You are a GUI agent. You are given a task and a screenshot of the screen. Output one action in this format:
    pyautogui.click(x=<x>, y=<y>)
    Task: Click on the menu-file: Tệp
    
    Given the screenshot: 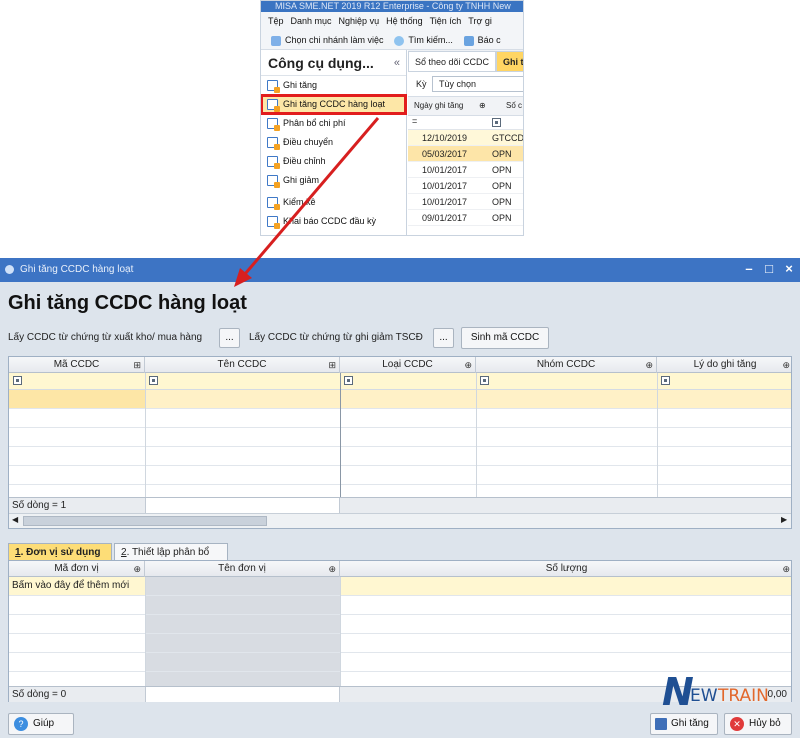 What is the action you would take?
    pyautogui.click(x=276, y=21)
    